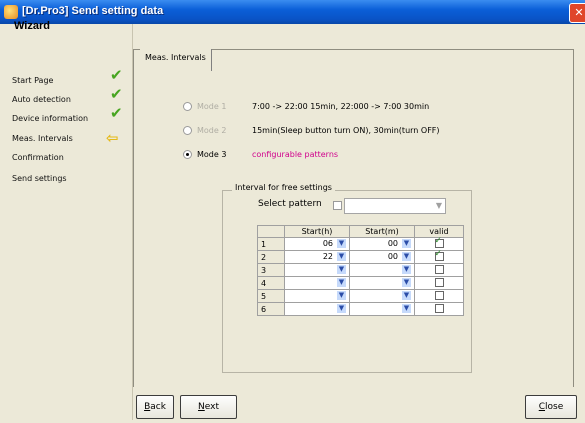  Describe the element at coordinates (327, 243) in the screenshot. I see `hour-value: 06` at that location.